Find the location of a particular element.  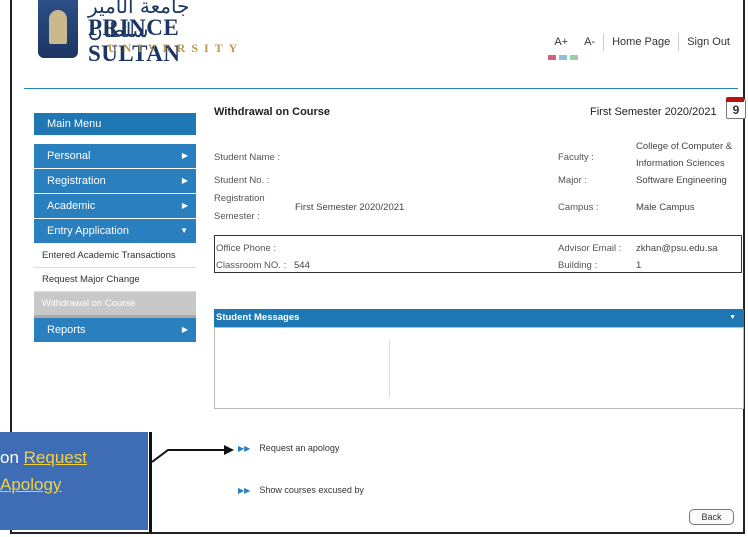

sub-item-withdrawal-on-course: Withdrawal on Course is located at coordinates (115, 305).